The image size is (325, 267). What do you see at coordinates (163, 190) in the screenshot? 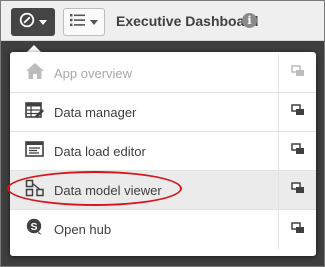
I see `menu-item-data-model-viewer: Data model viewer` at bounding box center [163, 190].